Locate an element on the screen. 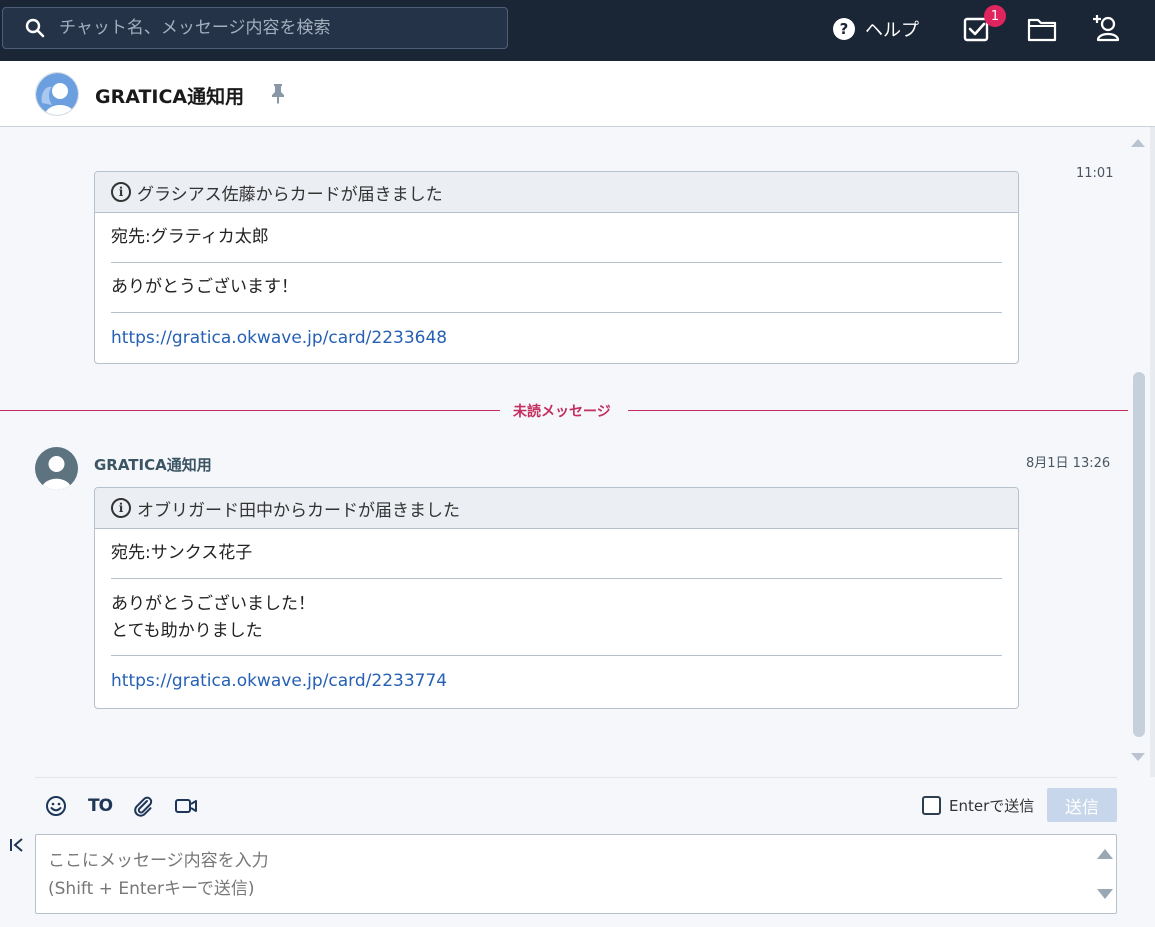  video-icon is located at coordinates (186, 806).